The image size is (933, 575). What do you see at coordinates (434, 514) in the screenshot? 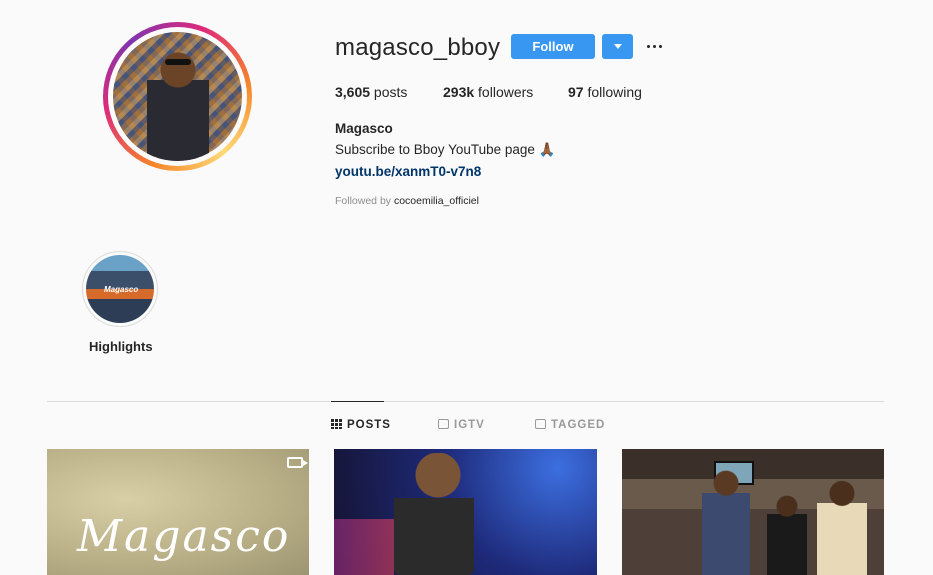
I see `performer-figure` at bounding box center [434, 514].